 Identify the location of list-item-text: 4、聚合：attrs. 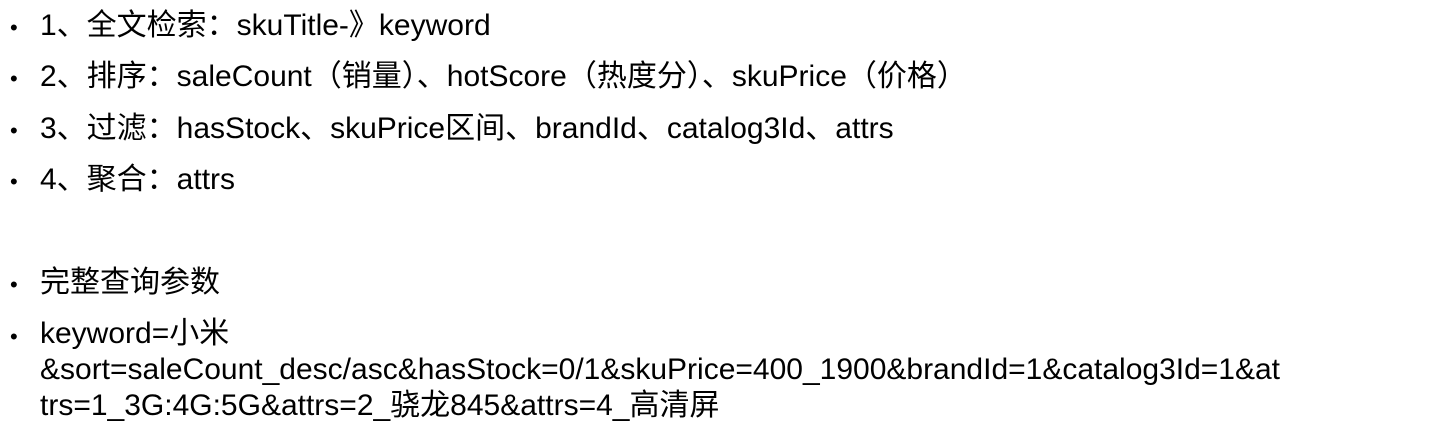
(138, 179).